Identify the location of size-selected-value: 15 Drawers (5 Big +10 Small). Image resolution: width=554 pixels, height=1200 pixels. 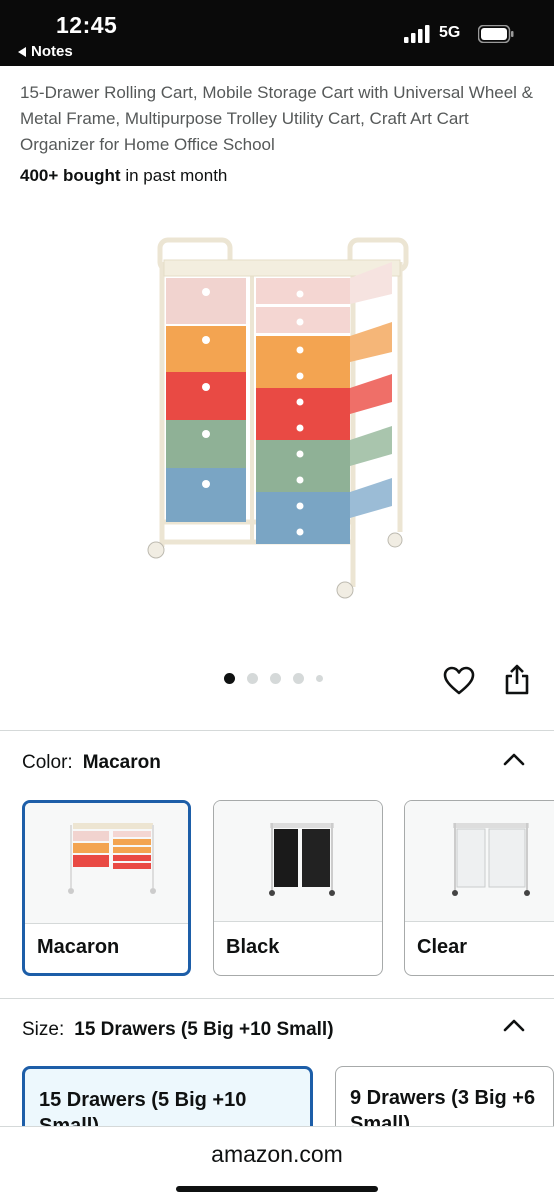
(204, 1029).